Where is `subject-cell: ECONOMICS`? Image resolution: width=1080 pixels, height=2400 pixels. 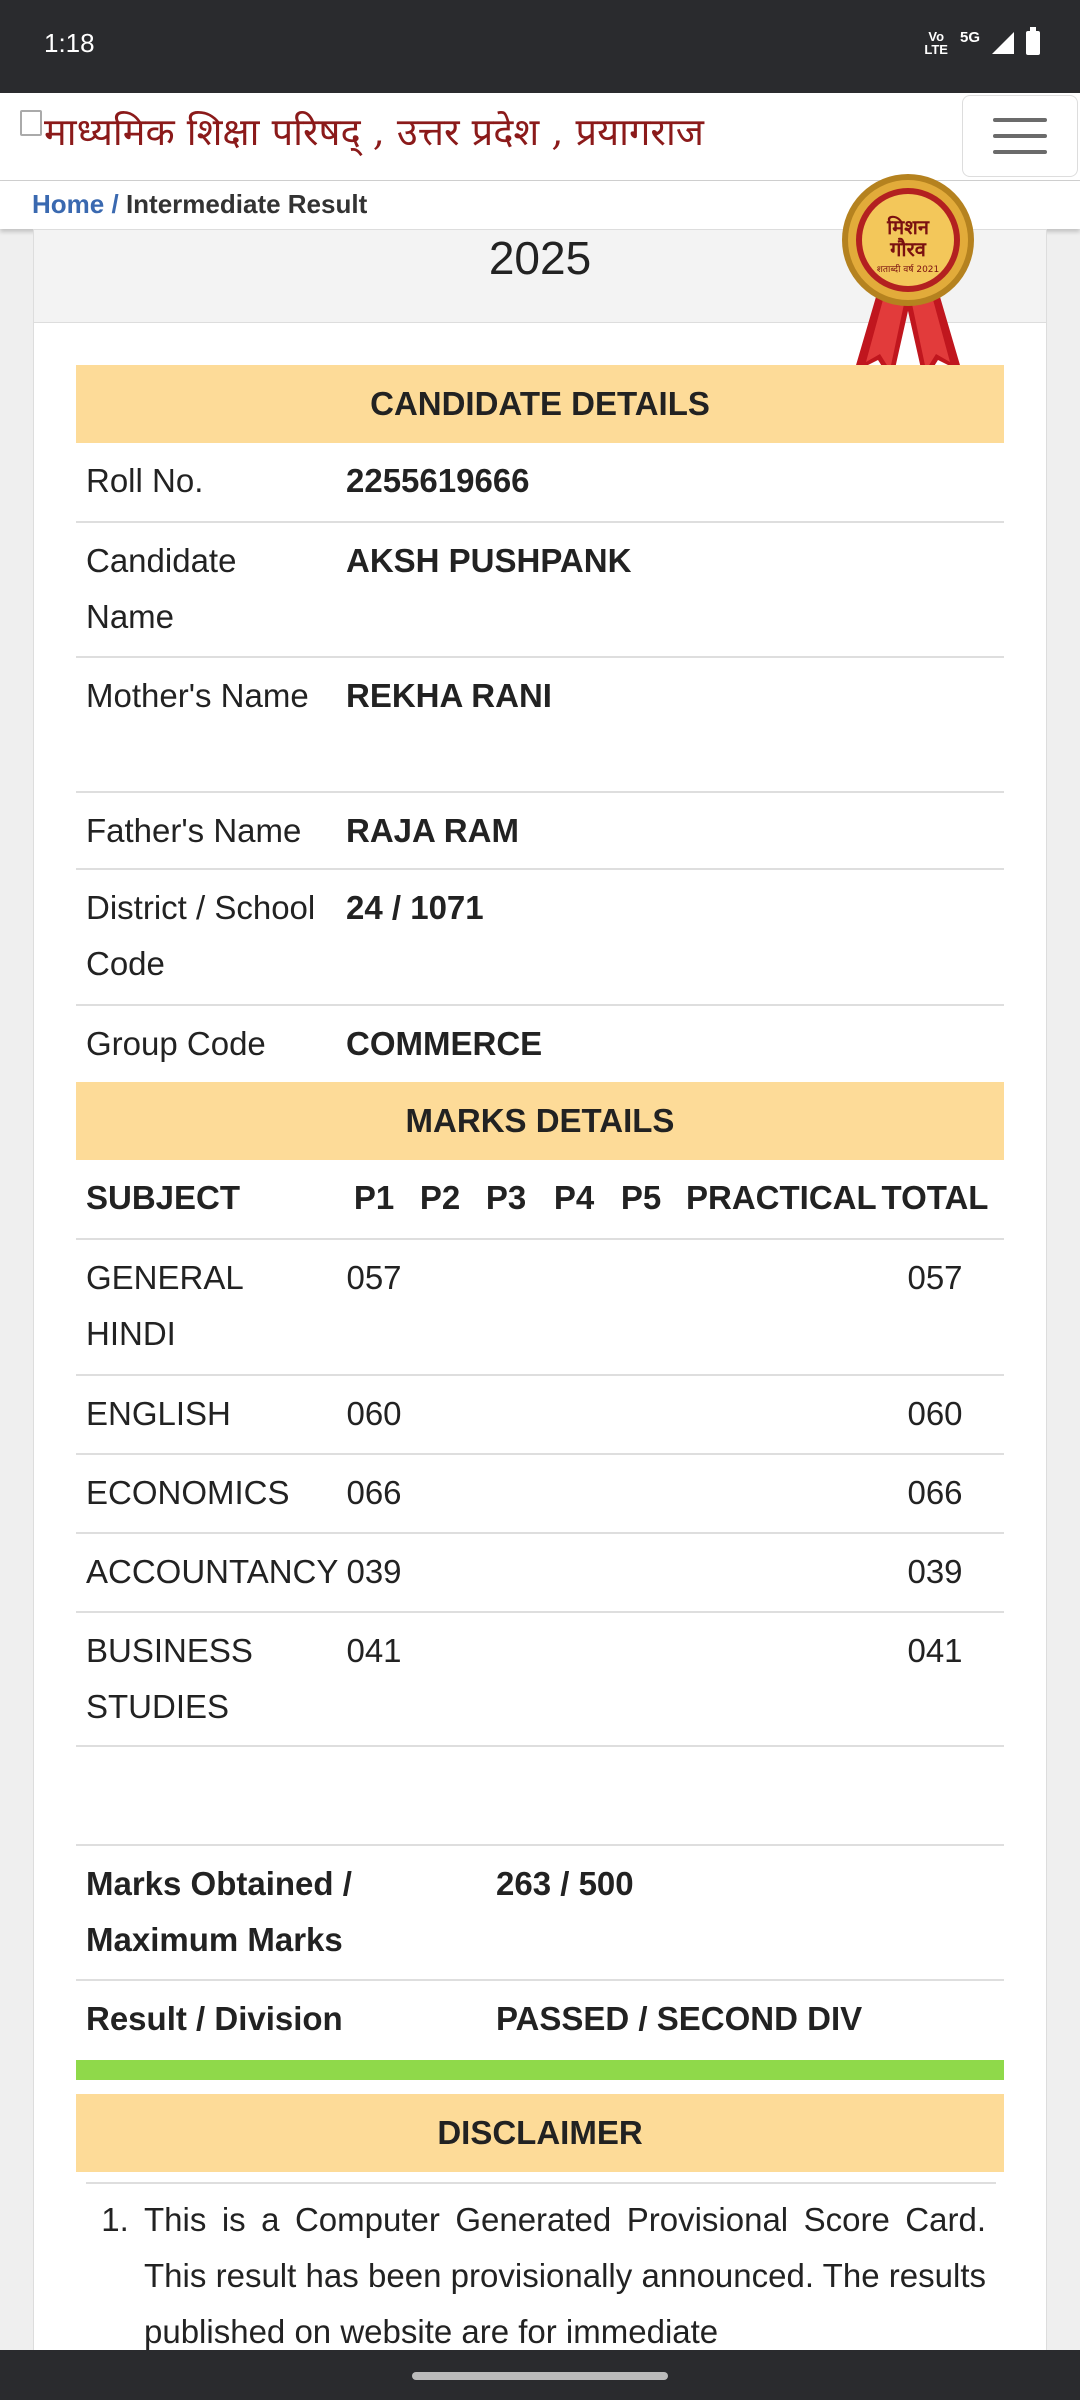 subject-cell: ECONOMICS is located at coordinates (188, 1492).